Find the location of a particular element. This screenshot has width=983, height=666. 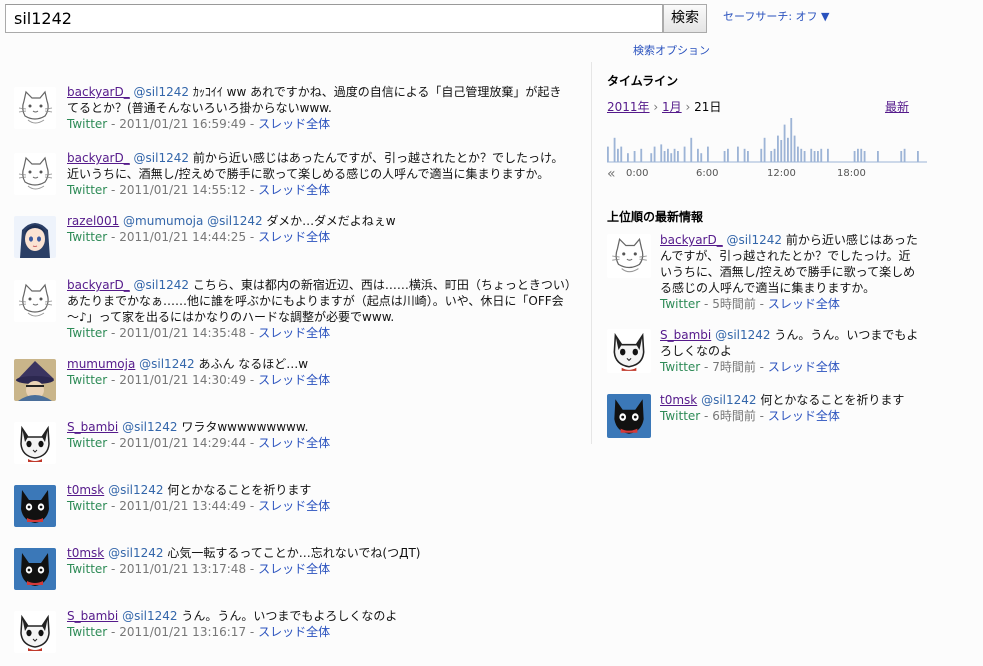

search-button: 検索 is located at coordinates (685, 18).